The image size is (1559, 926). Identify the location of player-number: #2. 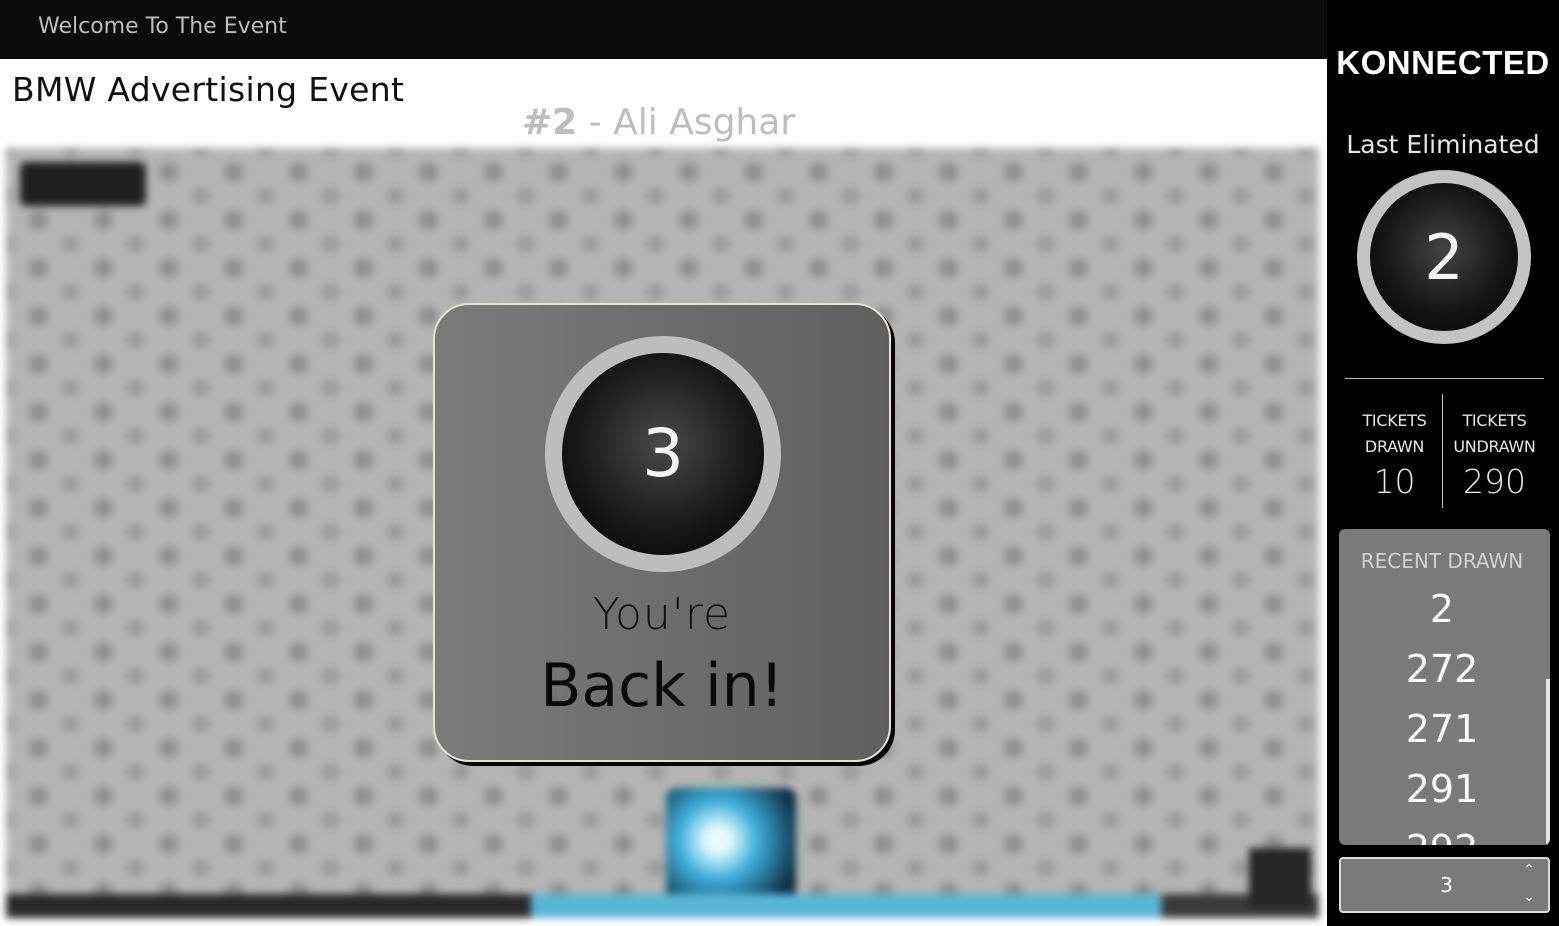
(550, 122).